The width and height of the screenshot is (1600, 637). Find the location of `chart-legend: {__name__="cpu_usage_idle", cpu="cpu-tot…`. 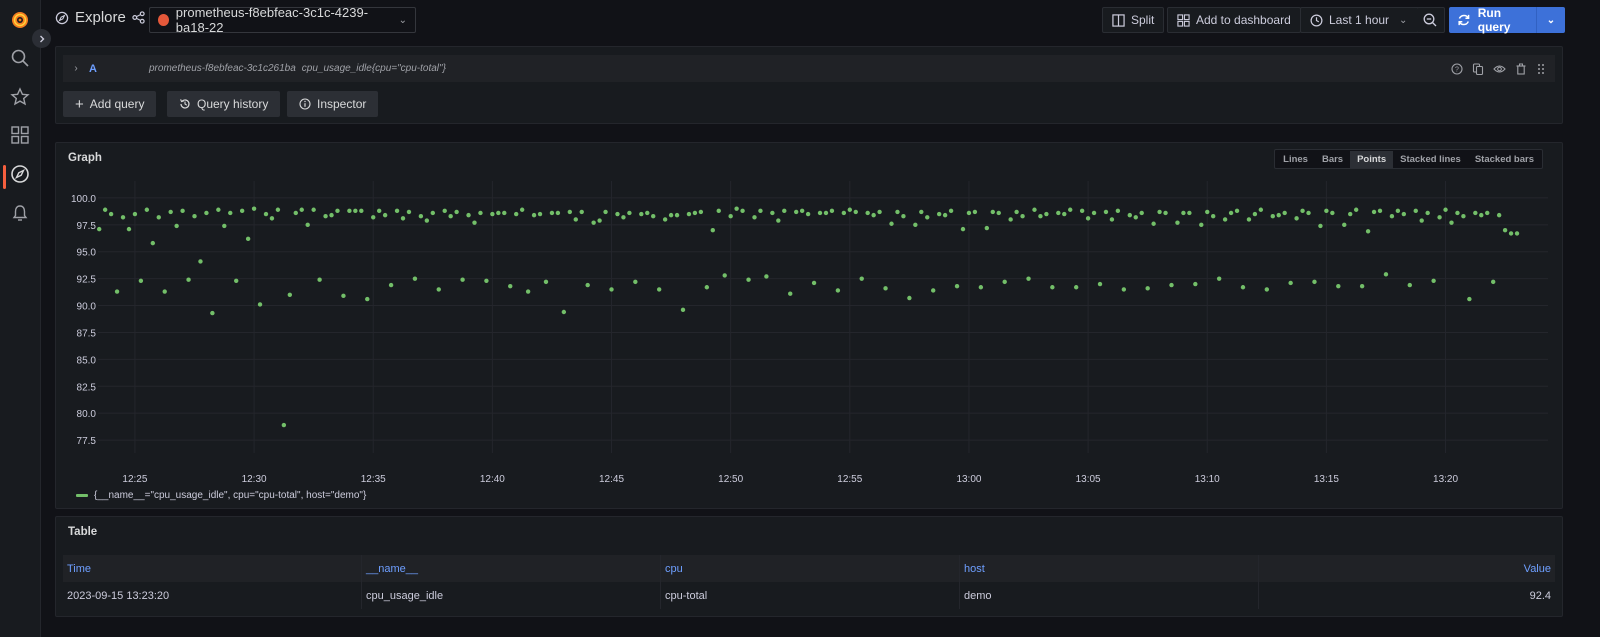

chart-legend: {__name__="cpu_usage_idle", cpu="cpu-tot… is located at coordinates (221, 495).